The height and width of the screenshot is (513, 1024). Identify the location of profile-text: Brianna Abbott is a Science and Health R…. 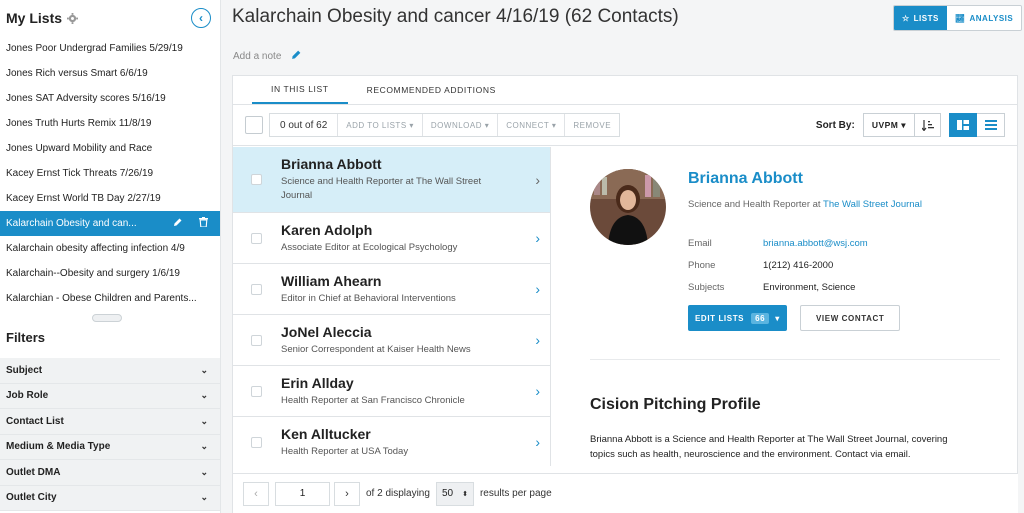
(769, 447).